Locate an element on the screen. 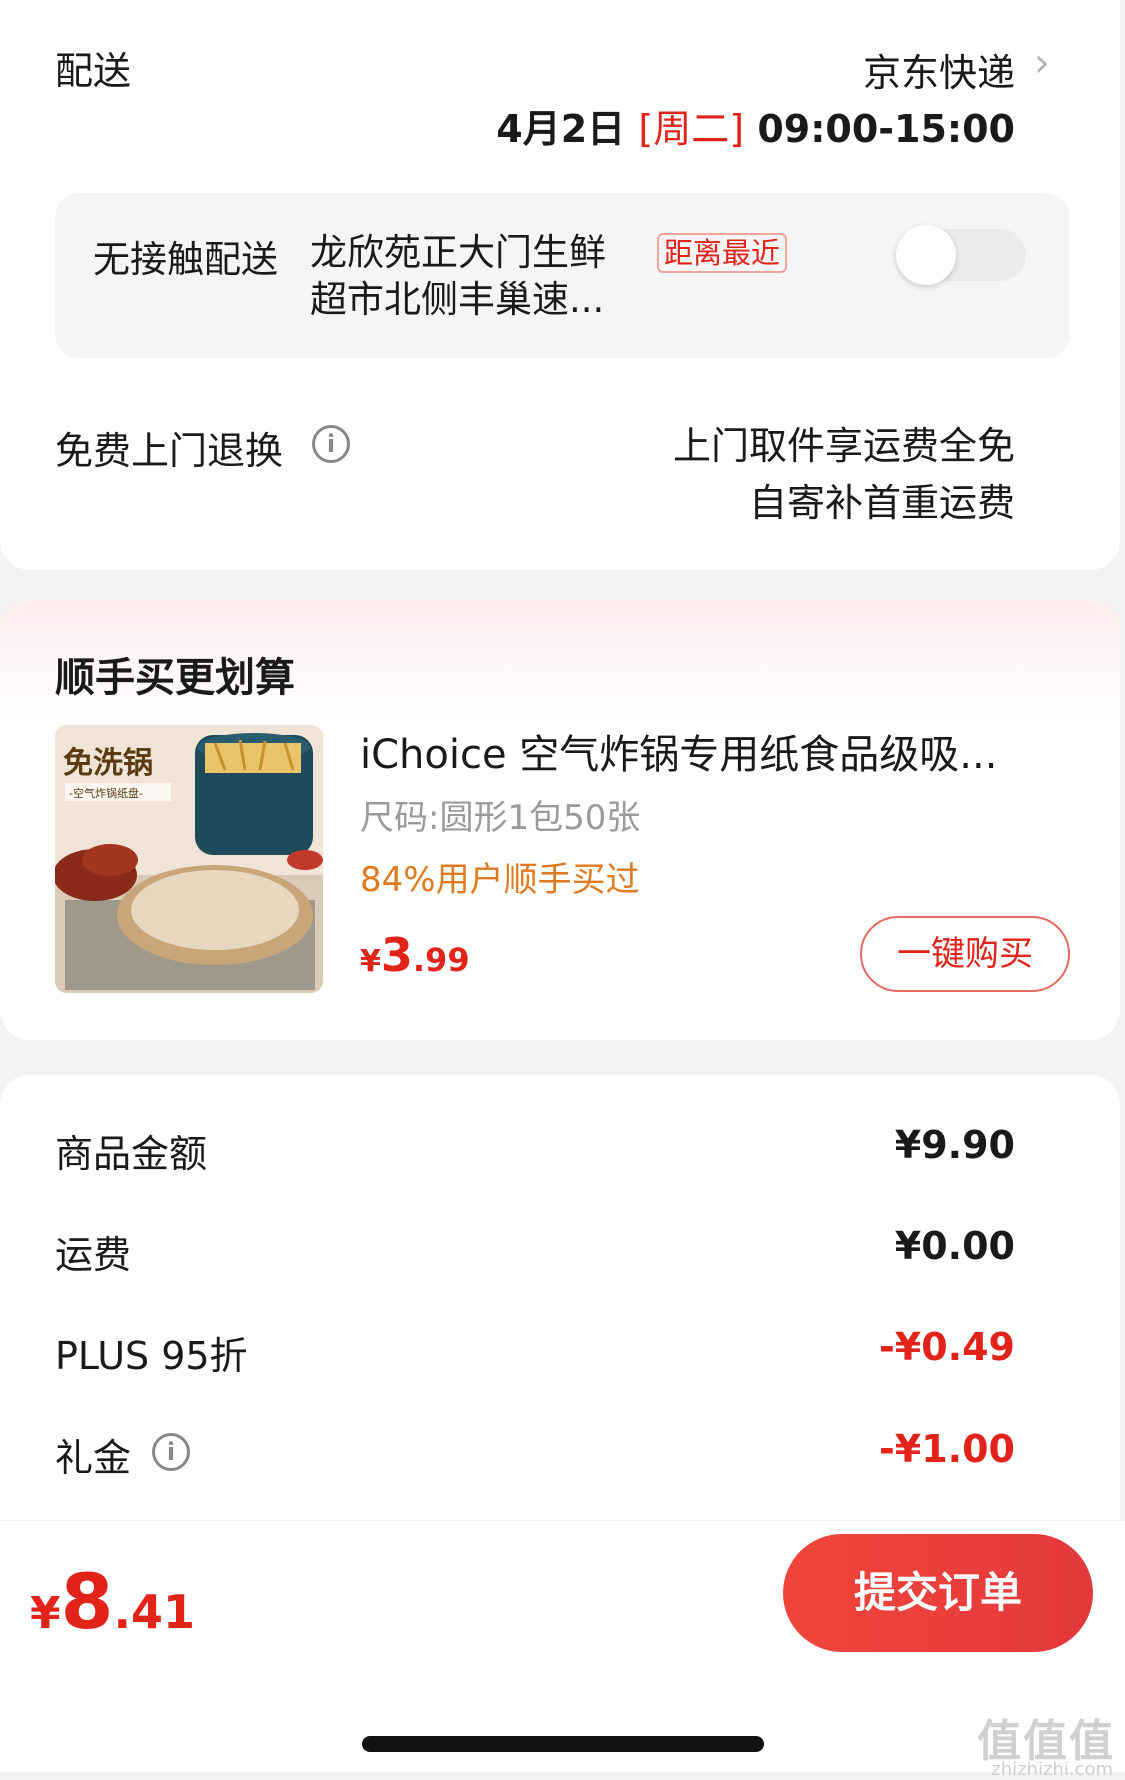 Image resolution: width=1125 pixels, height=1780 pixels. product-spec: 尺码:圆形1包50张 is located at coordinates (500, 818).